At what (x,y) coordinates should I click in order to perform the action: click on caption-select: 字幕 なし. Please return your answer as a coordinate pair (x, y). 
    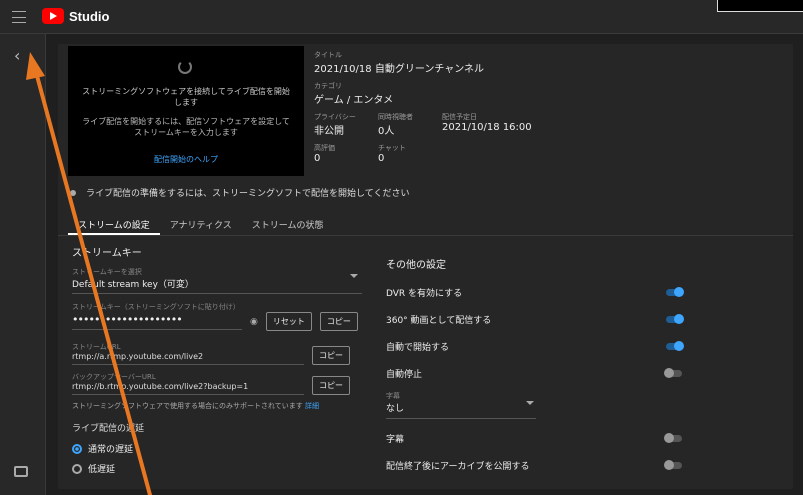
    Looking at the image, I should click on (461, 404).